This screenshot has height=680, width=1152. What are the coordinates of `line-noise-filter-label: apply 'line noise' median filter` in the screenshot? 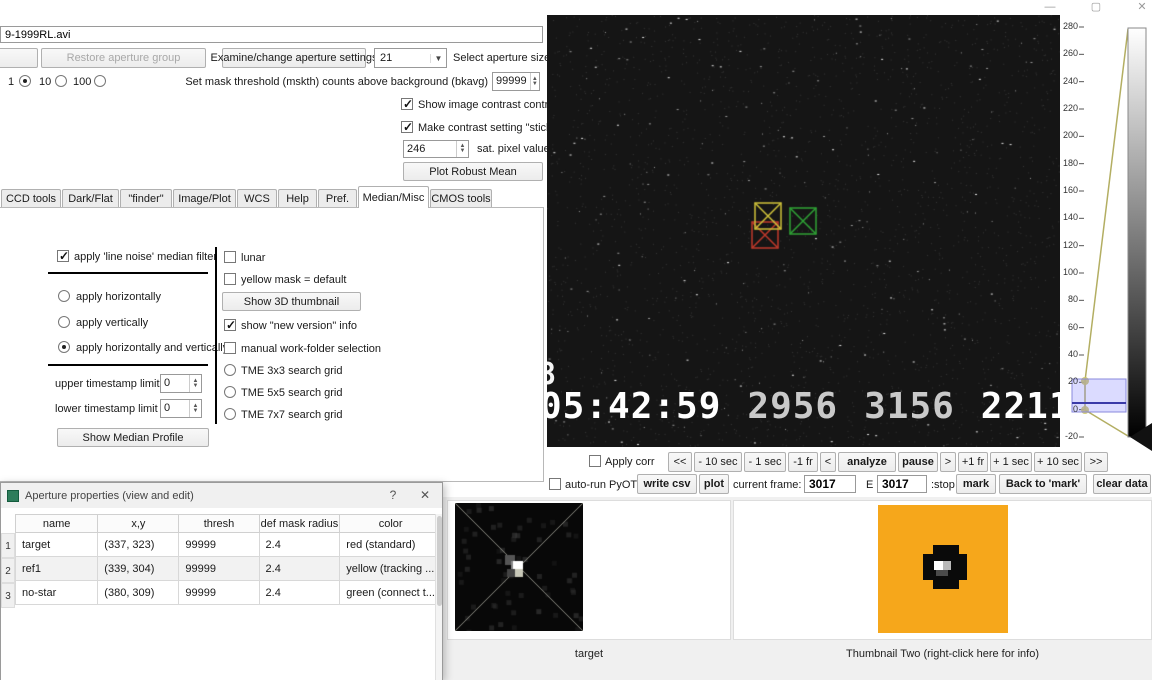 It's located at (145, 257).